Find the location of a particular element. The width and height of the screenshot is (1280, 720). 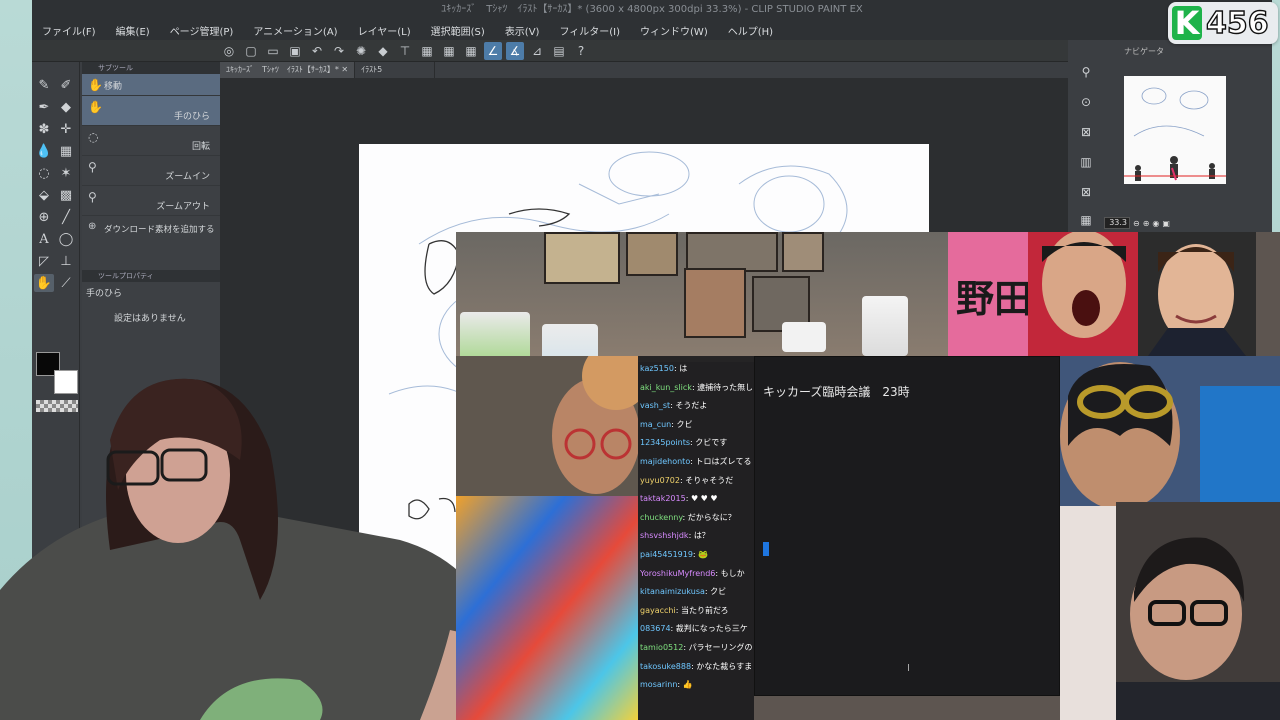

fit-icon: ◉ is located at coordinates (1155, 223).